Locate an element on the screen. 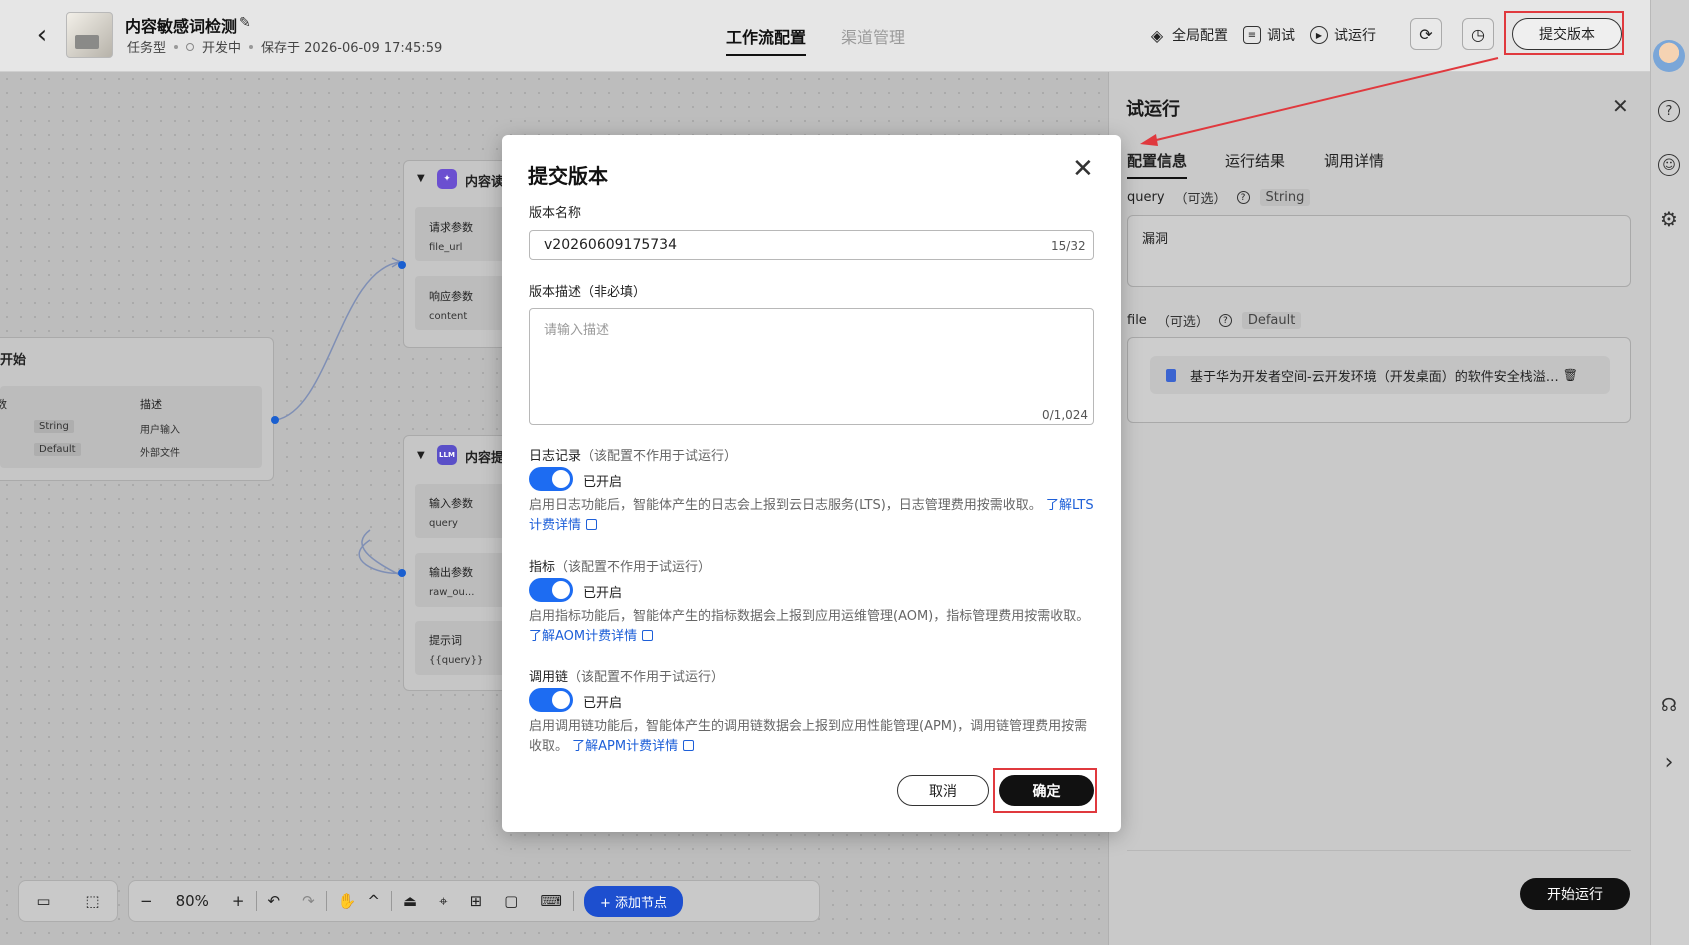 This screenshot has width=1689, height=945. desc-placeholder: 请输入描述 is located at coordinates (577, 330).